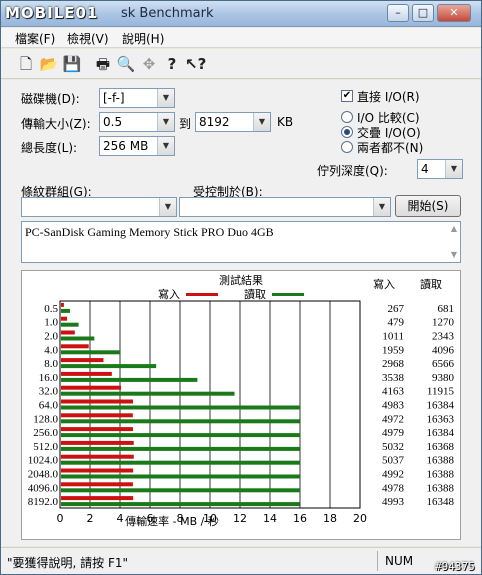  Describe the element at coordinates (88, 38) in the screenshot. I see `menu-view: 檢視(V)` at that location.